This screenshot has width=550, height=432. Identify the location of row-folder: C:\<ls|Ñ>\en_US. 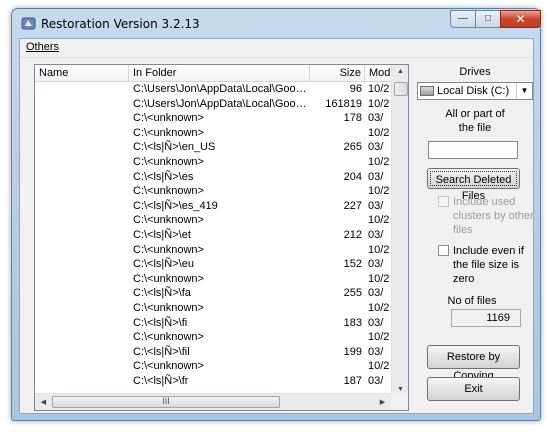
(174, 147).